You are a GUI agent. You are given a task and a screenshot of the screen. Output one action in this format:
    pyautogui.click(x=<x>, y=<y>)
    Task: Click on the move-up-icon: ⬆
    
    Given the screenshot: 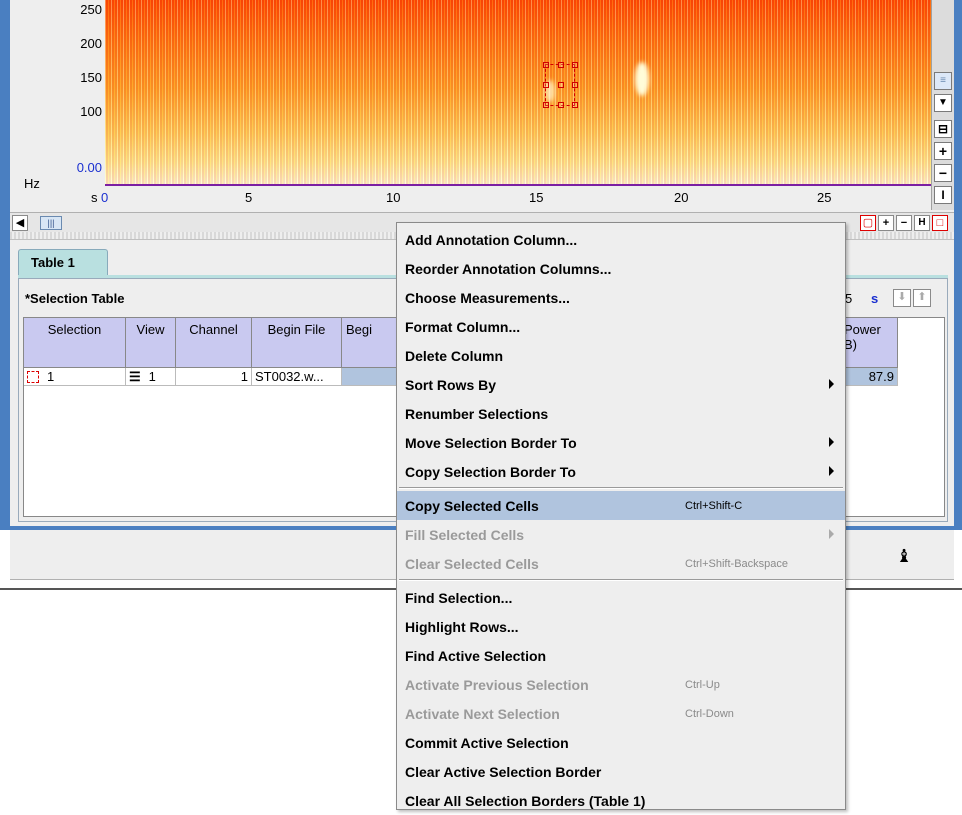 What is the action you would take?
    pyautogui.click(x=922, y=298)
    